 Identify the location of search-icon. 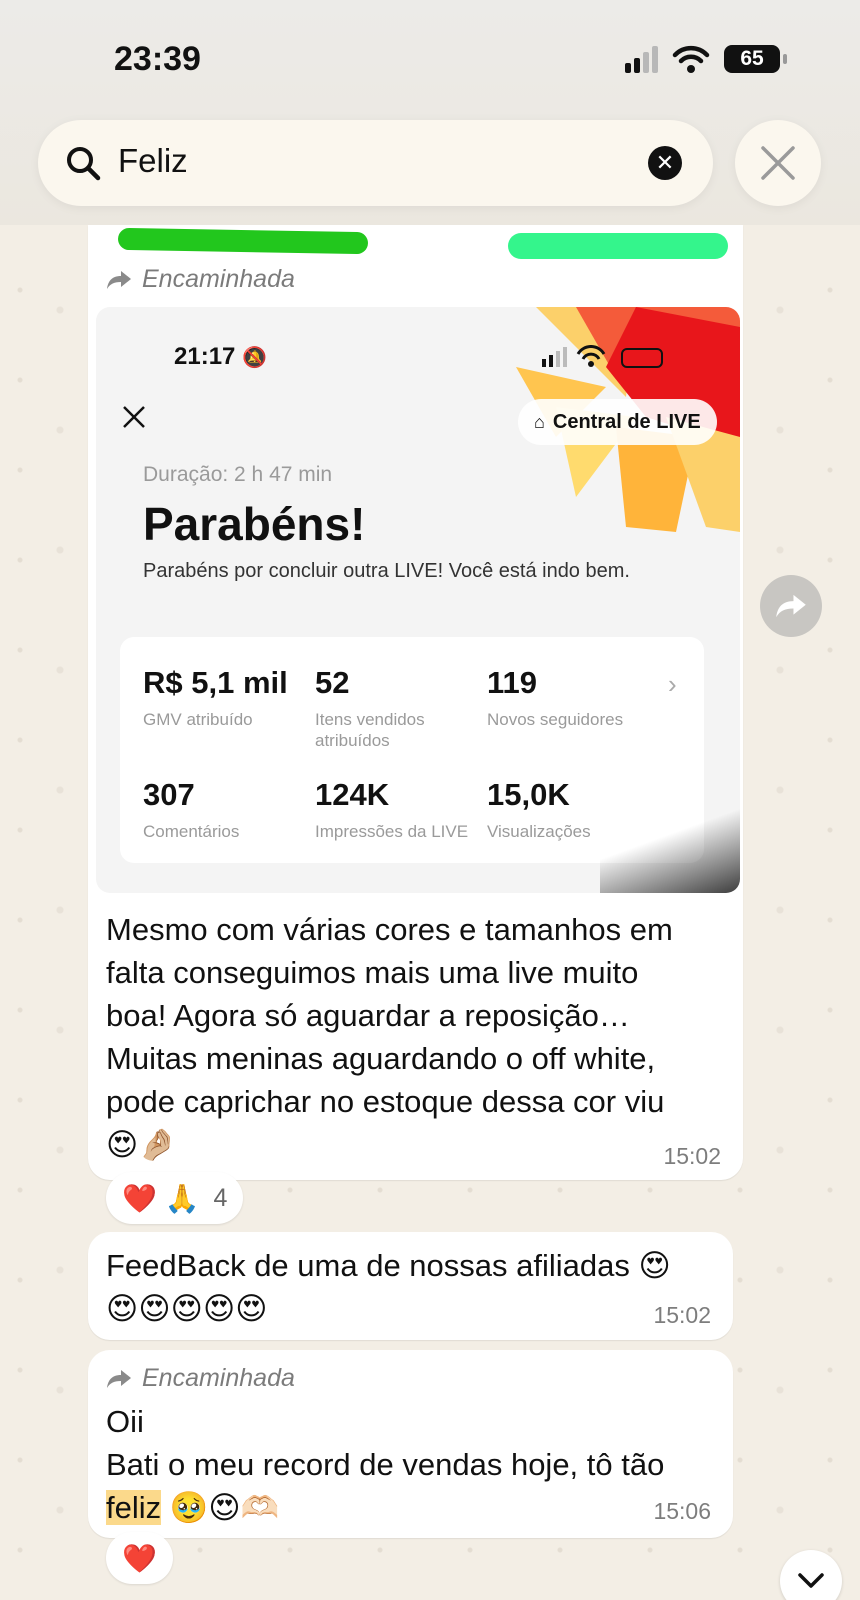
(84, 164).